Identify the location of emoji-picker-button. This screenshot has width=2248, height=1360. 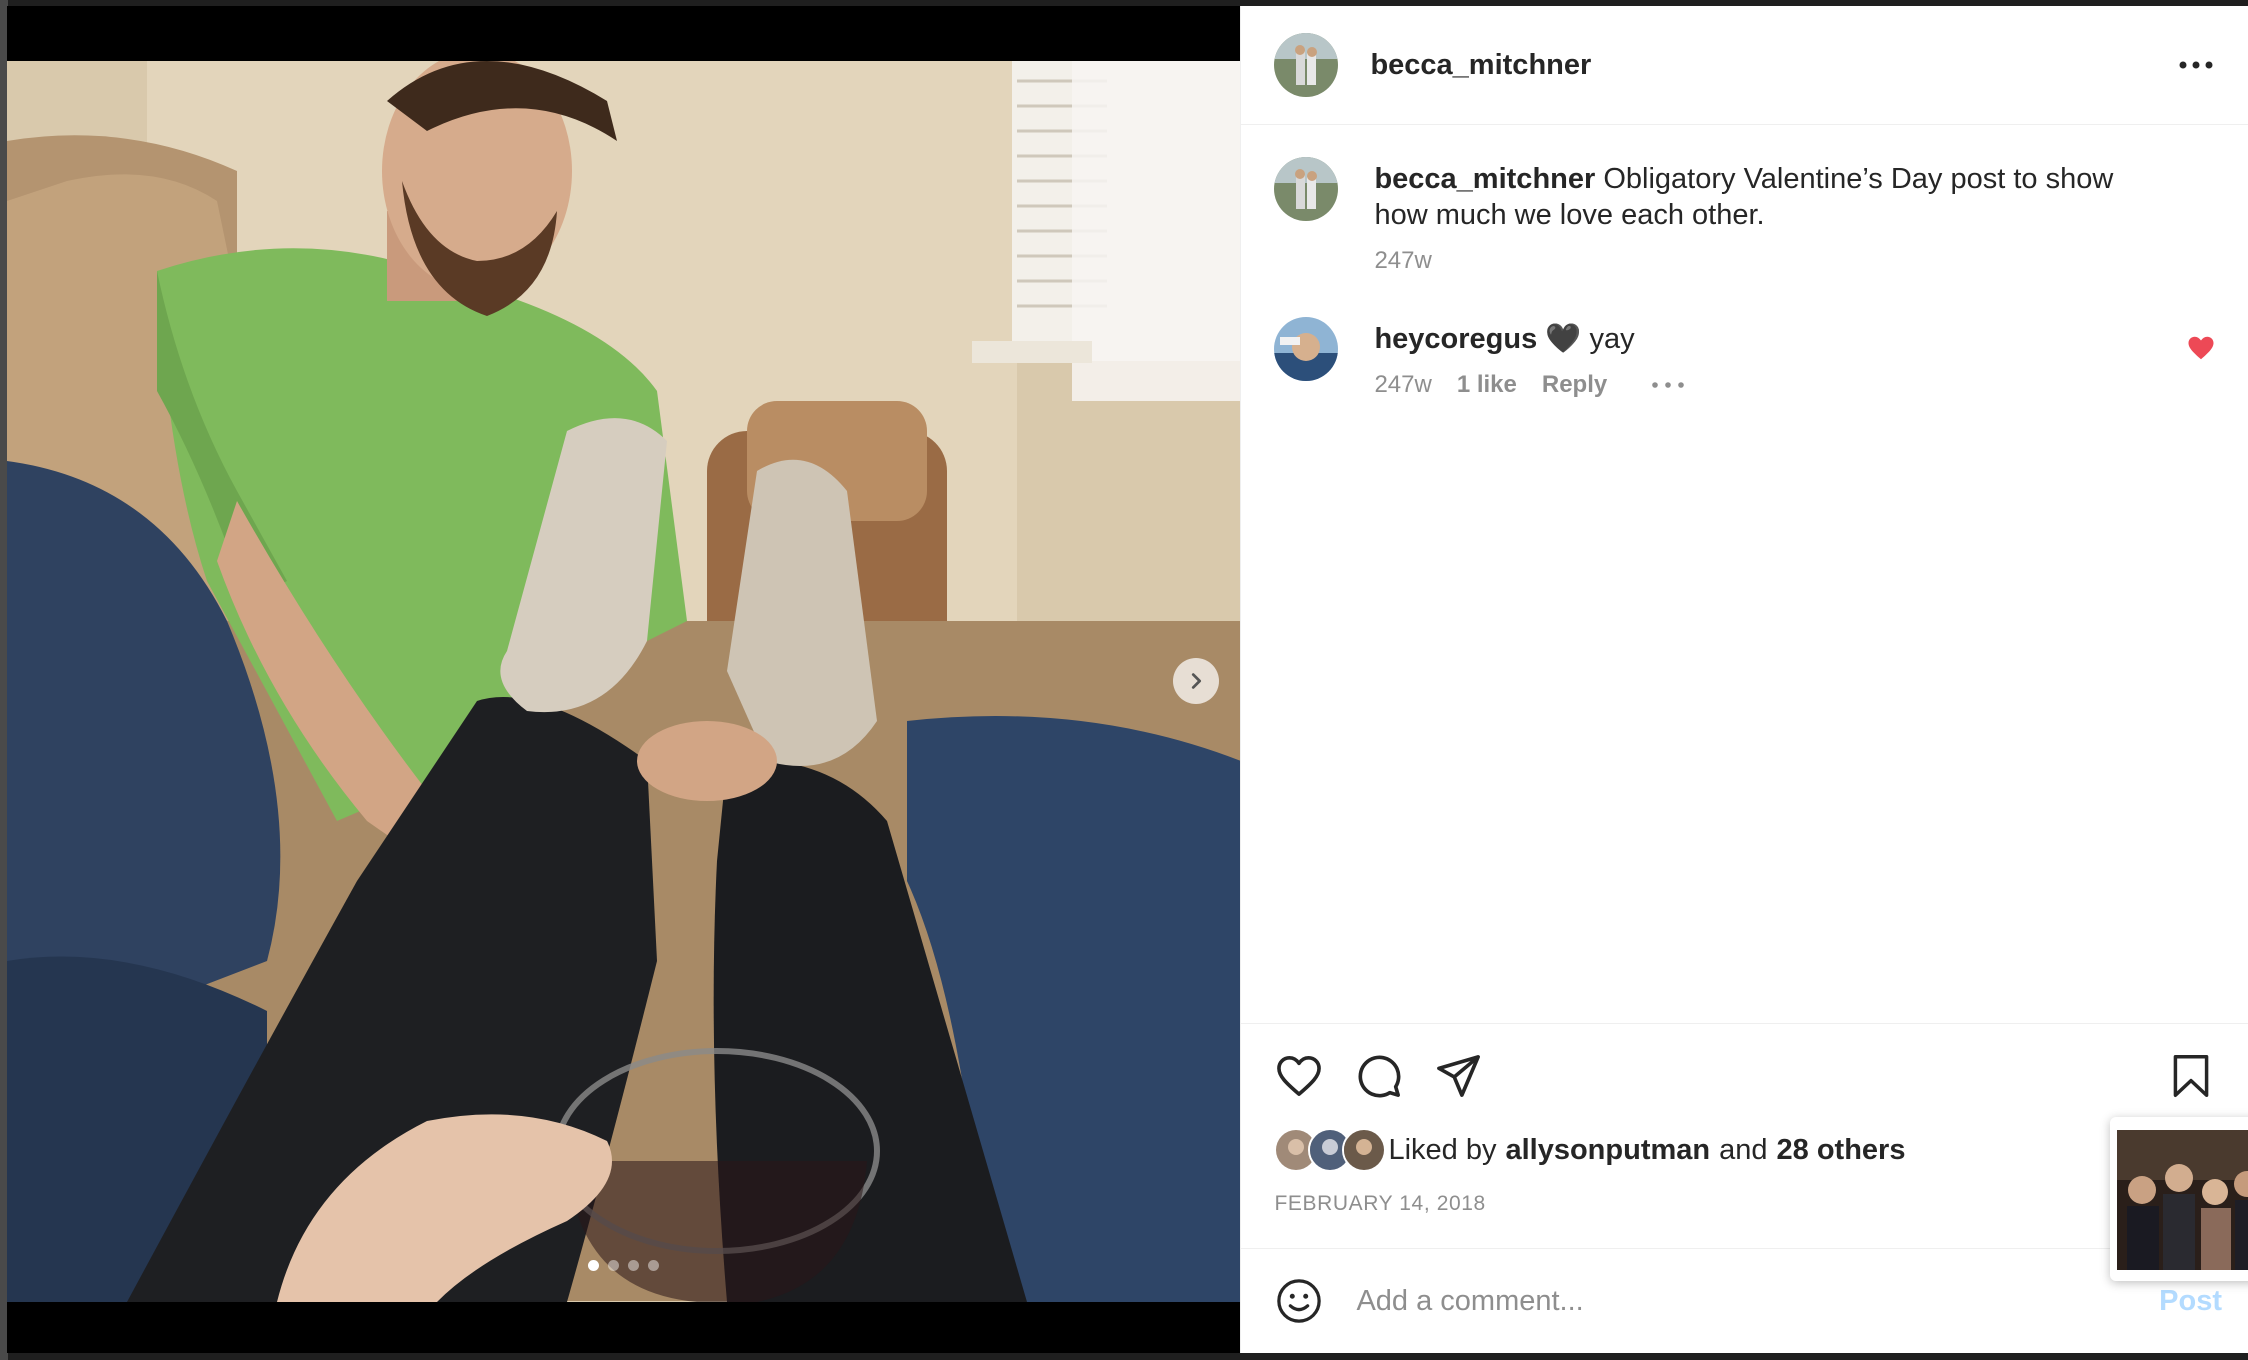
(1299, 1301).